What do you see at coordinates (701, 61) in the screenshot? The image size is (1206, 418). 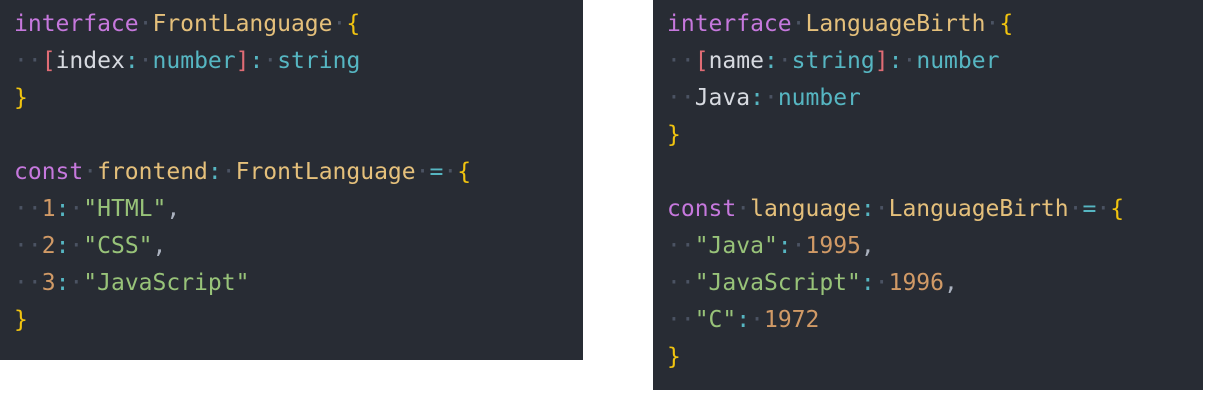 I see `bracket-open: [` at bounding box center [701, 61].